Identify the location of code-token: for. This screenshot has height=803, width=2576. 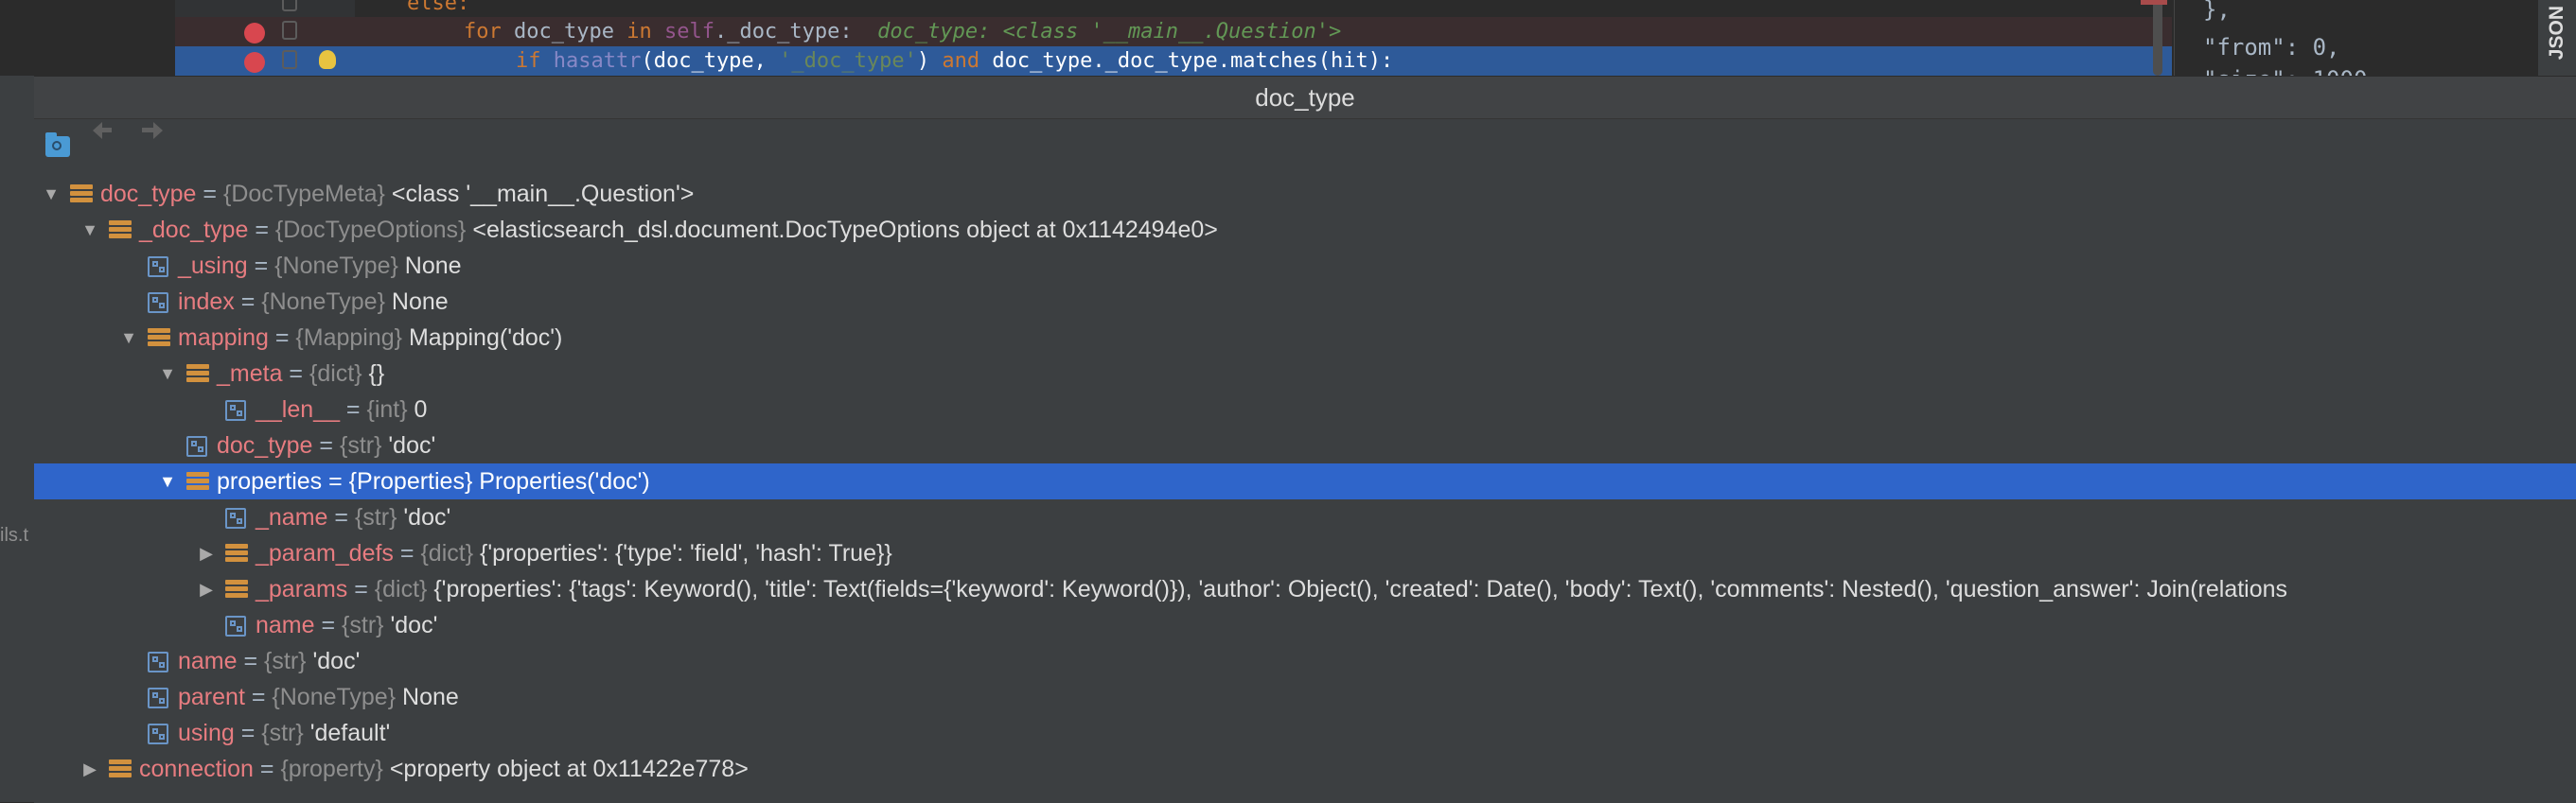
(483, 32).